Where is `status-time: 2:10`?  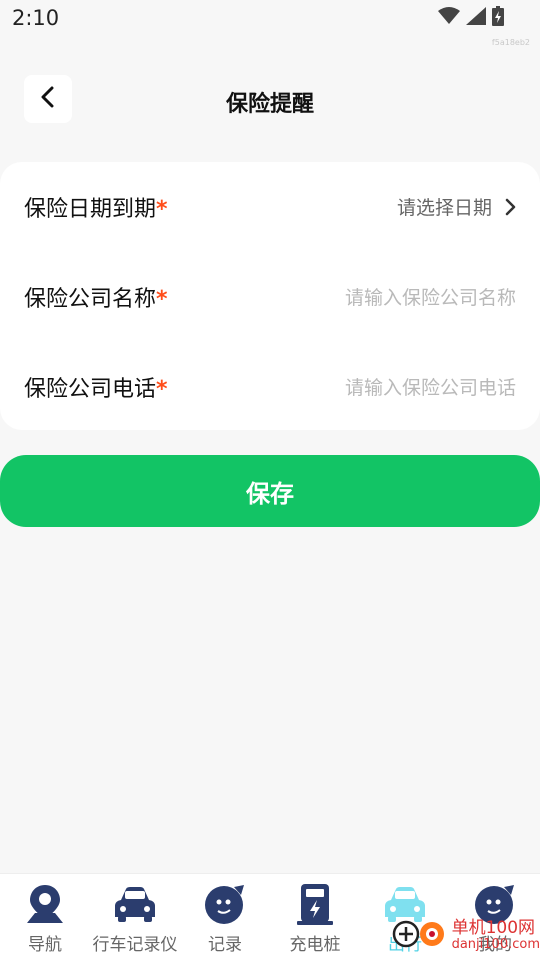
status-time: 2:10 is located at coordinates (36, 18).